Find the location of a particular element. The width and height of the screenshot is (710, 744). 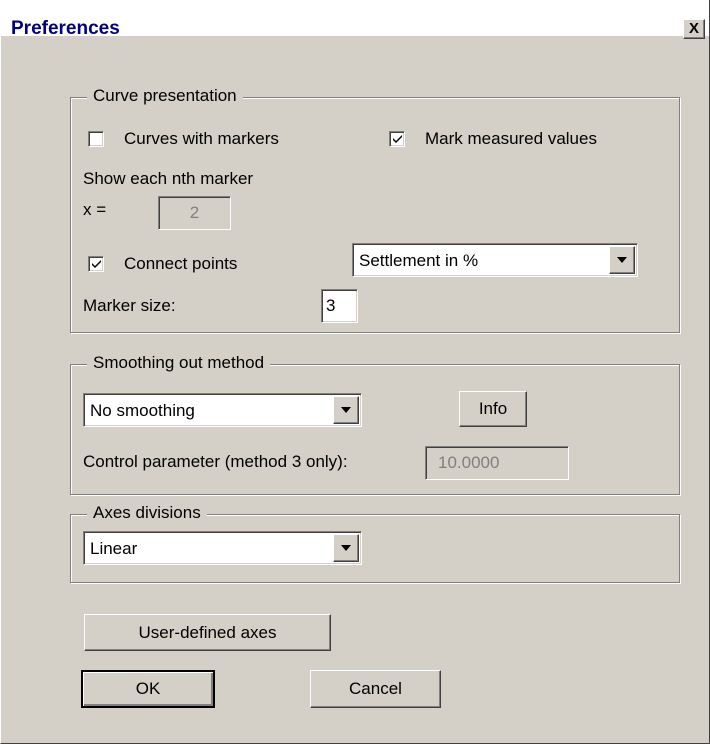

close-button: X is located at coordinates (694, 29).